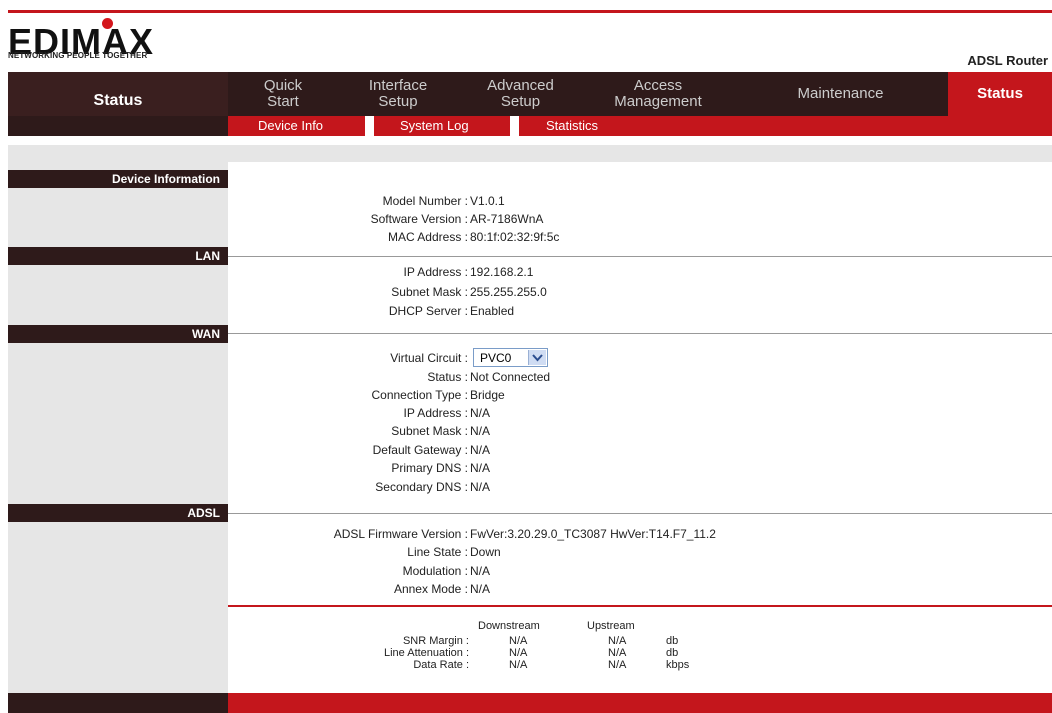 This screenshot has width=1052, height=713. I want to click on stat-label-data-rate: Data Rate :, so click(441, 665).